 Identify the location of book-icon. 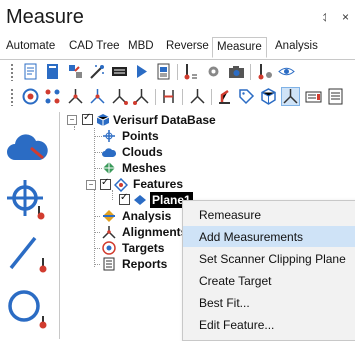
(52, 71).